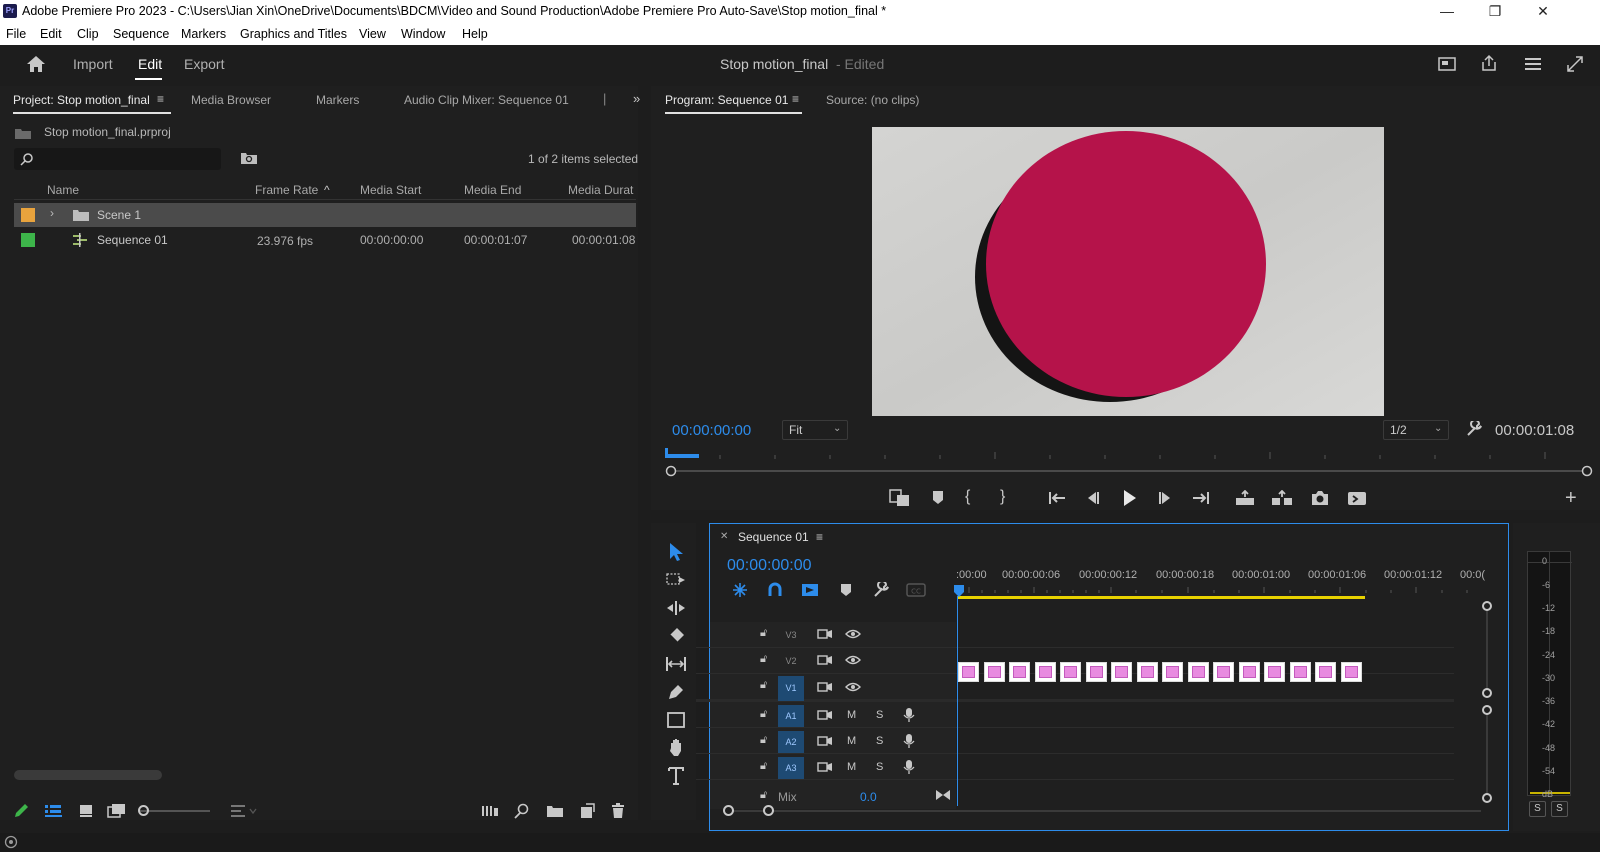  Describe the element at coordinates (726, 100) in the screenshot. I see `tab-program: Program: Sequence 01` at that location.